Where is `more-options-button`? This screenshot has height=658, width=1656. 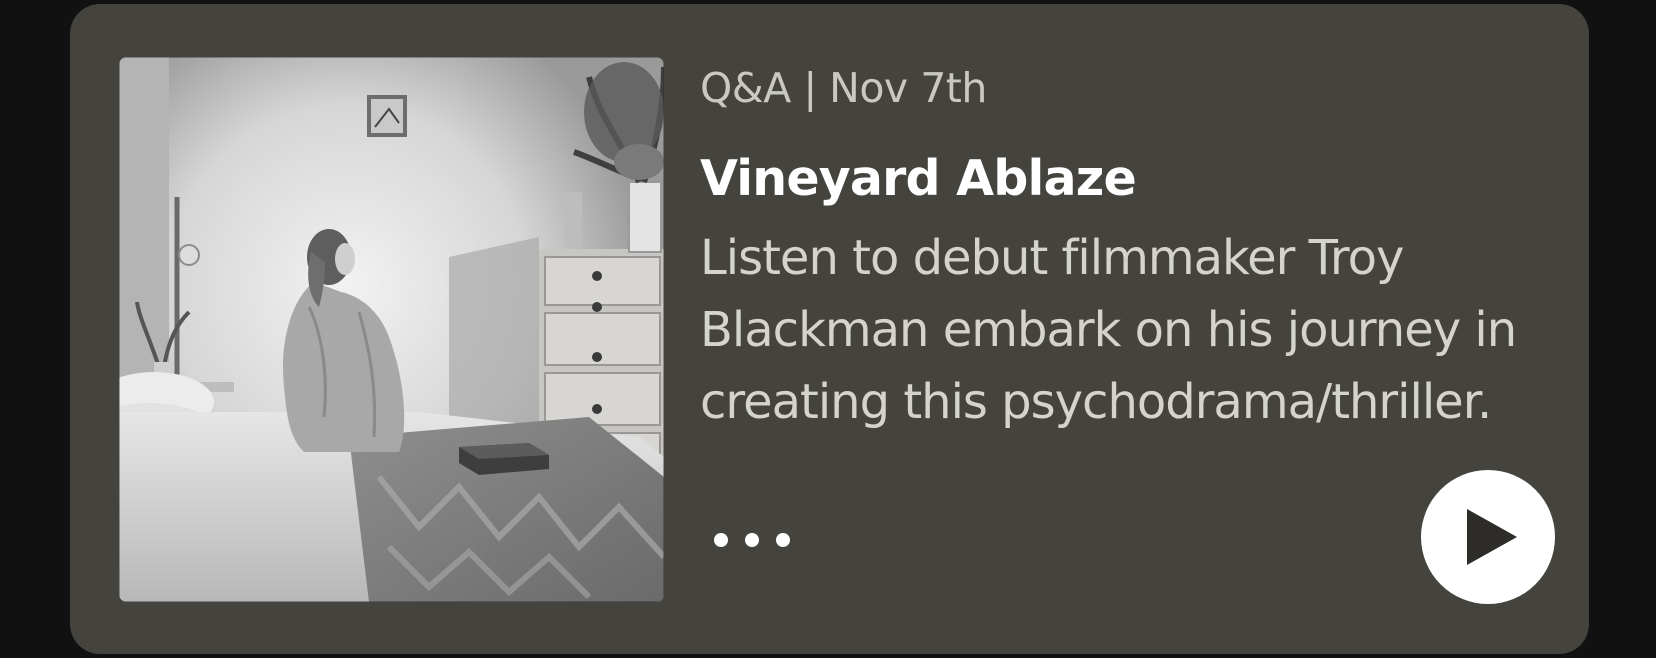 more-options-button is located at coordinates (756, 540).